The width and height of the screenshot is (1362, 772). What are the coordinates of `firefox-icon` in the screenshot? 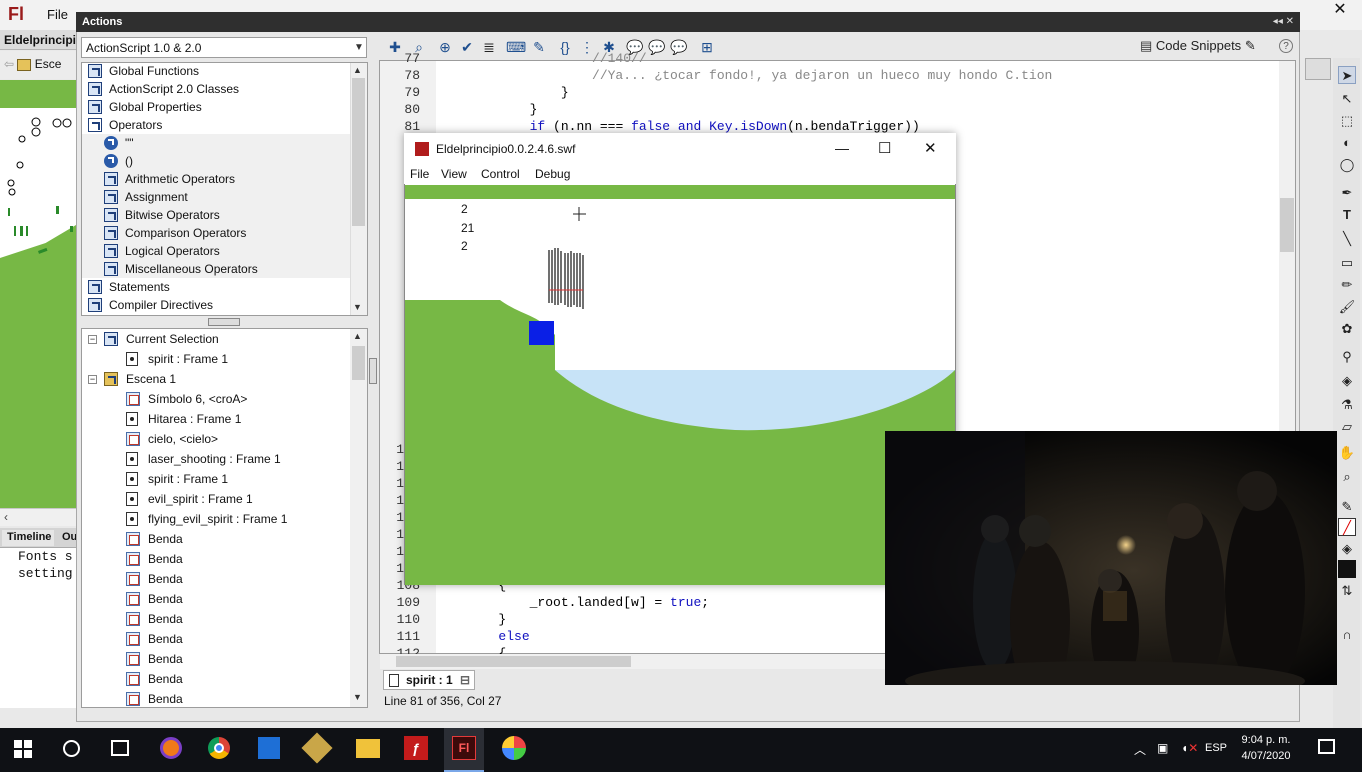 It's located at (171, 748).